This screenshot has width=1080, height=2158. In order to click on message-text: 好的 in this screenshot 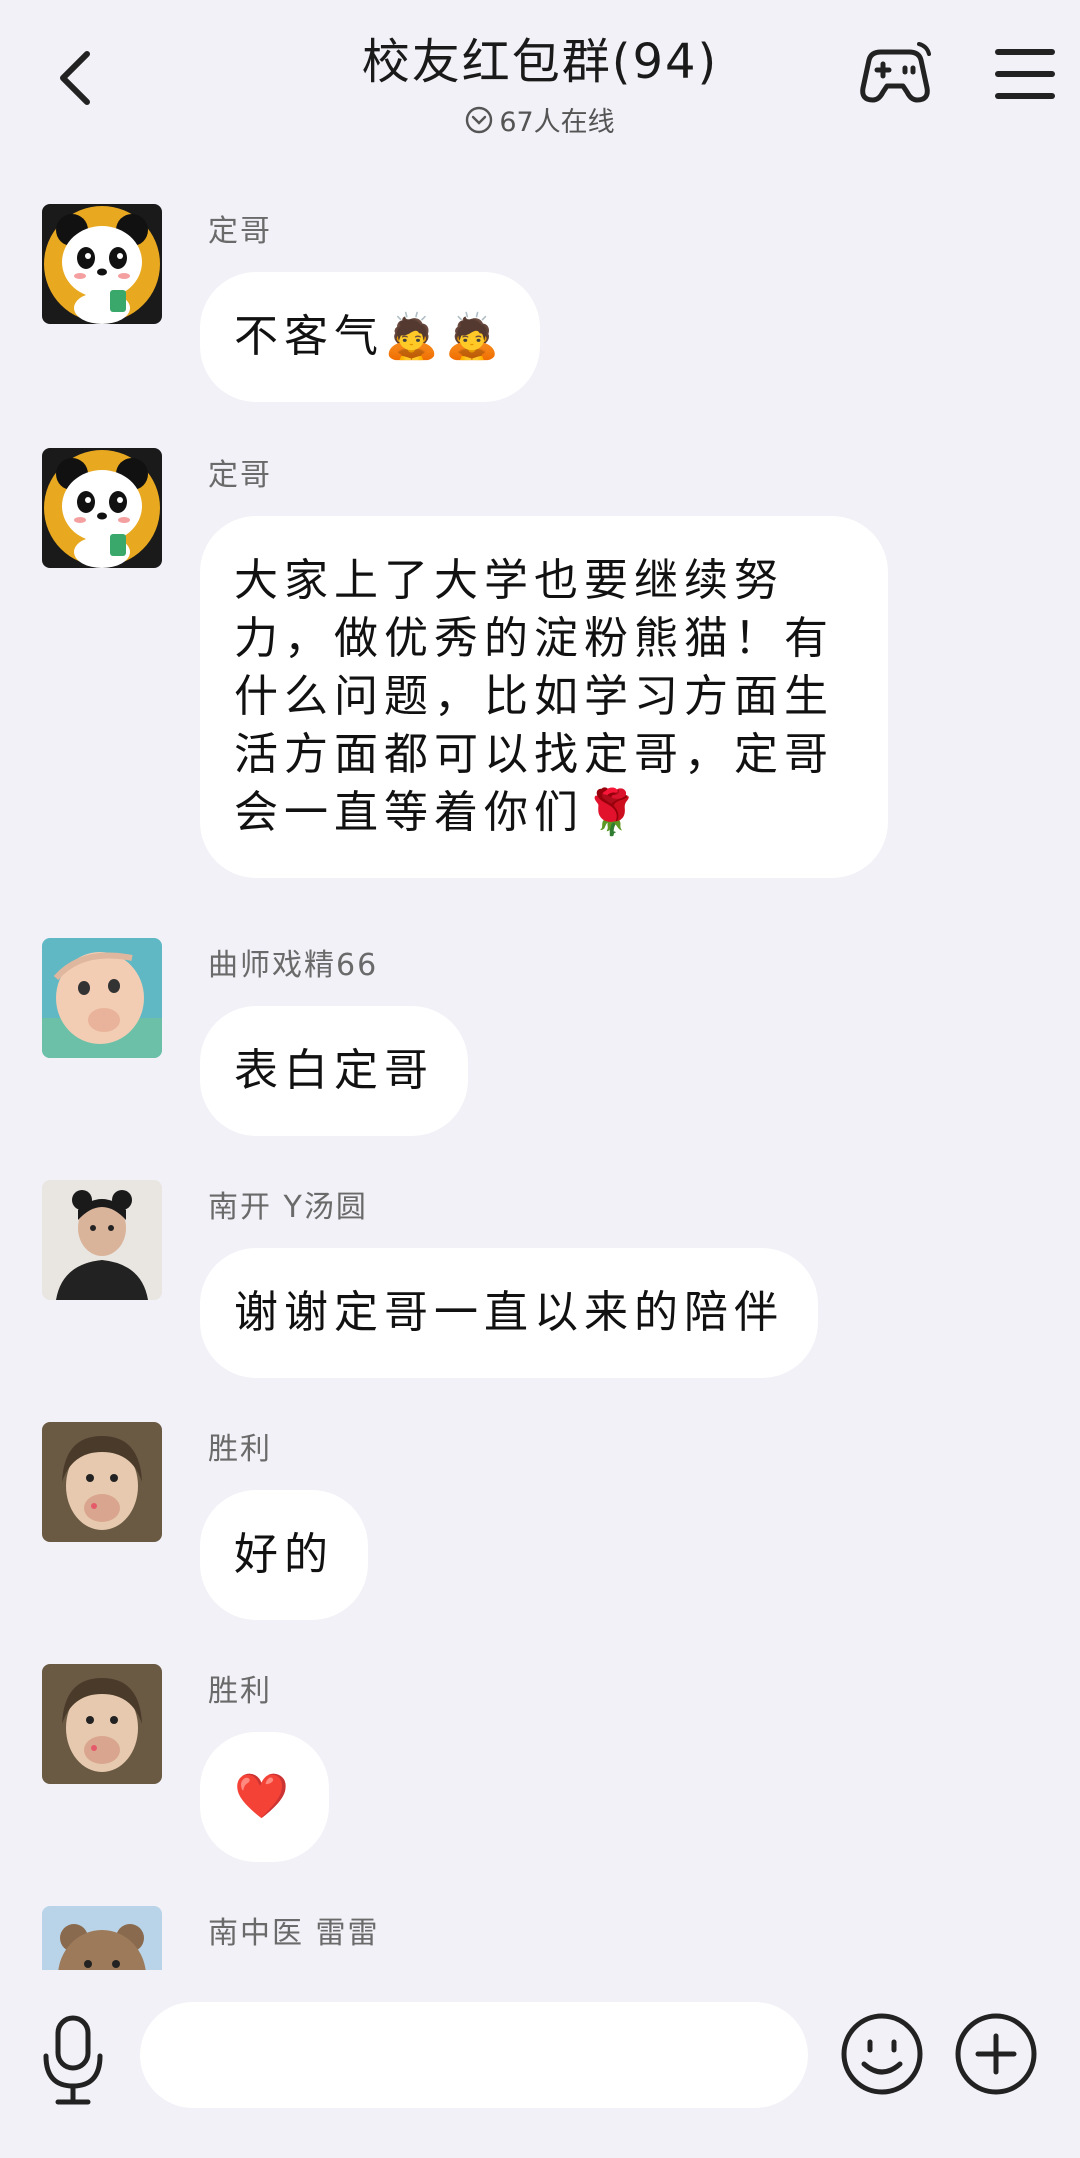, I will do `click(284, 1554)`.